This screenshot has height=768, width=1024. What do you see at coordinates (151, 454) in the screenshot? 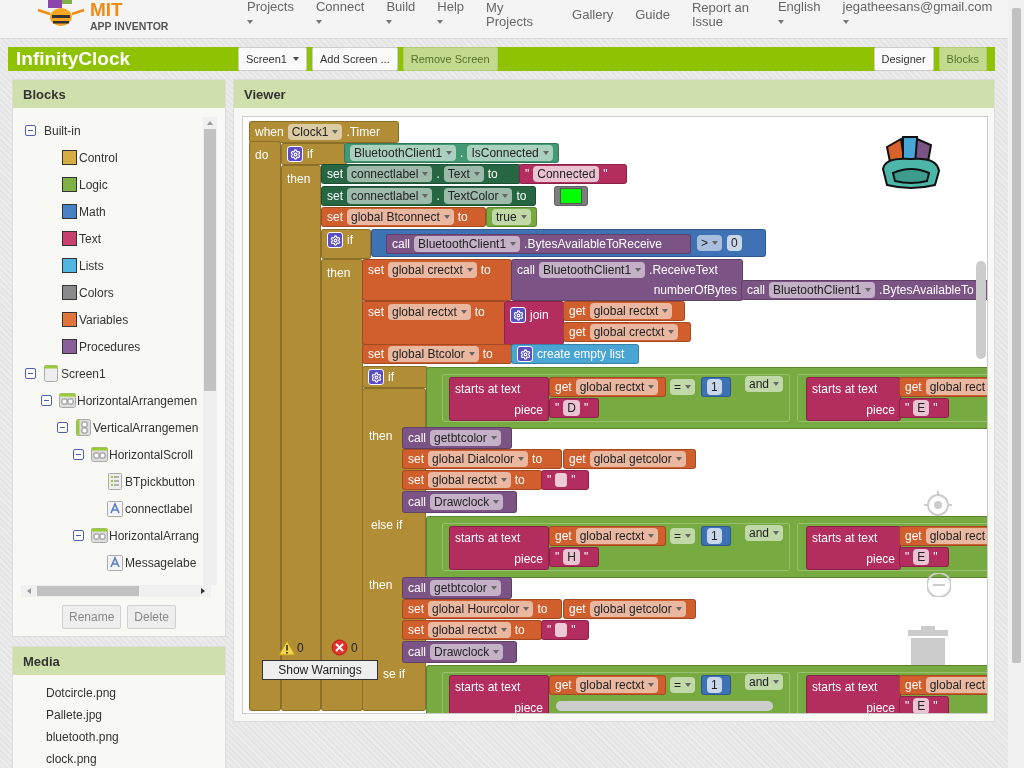
I see `tree-item: HorizontalScroll` at bounding box center [151, 454].